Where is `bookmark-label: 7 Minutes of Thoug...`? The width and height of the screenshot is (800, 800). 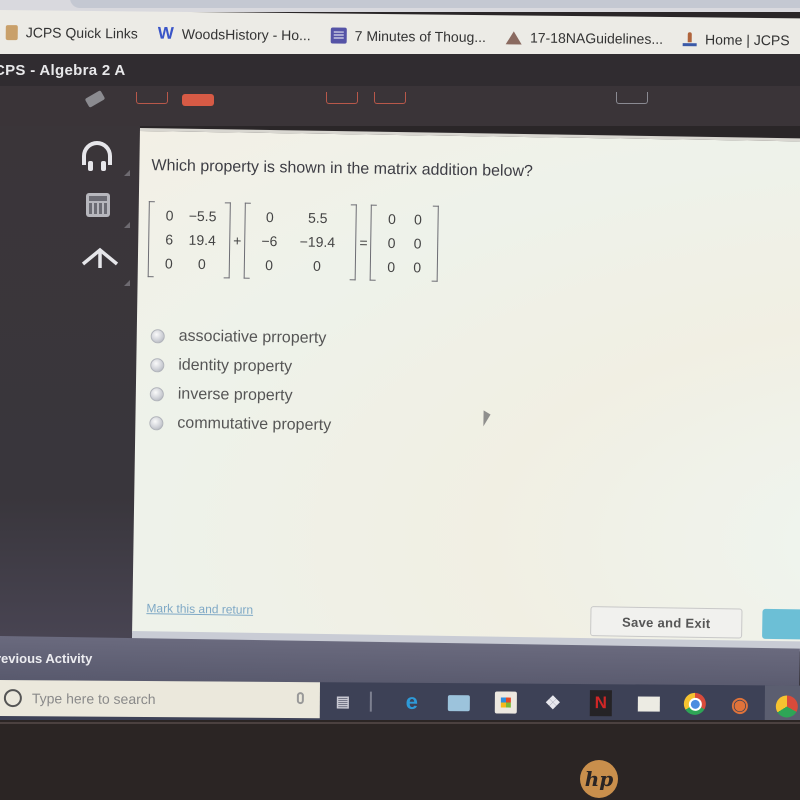
bookmark-label: 7 Minutes of Thoug... is located at coordinates (420, 36).